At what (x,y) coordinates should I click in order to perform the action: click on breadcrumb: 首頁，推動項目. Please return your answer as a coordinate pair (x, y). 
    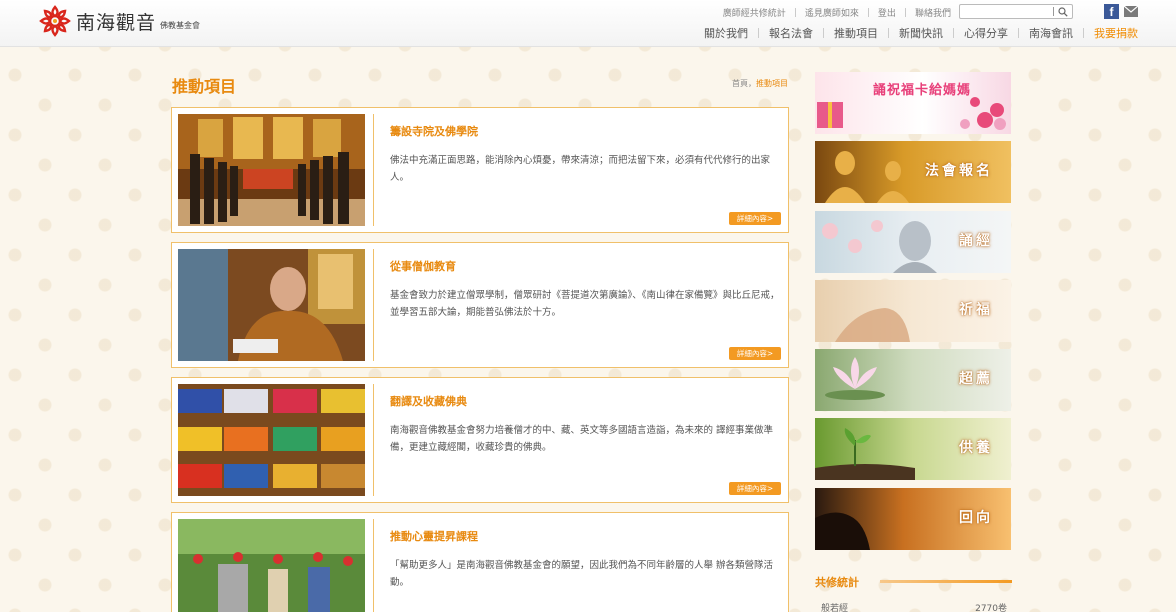
    Looking at the image, I should click on (760, 83).